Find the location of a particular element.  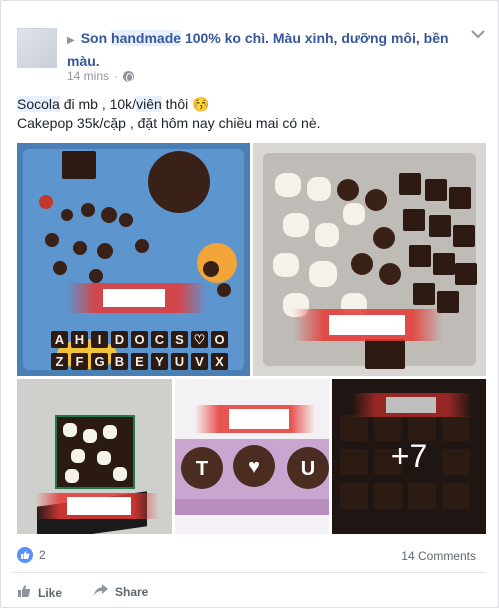

chevron-down-icon is located at coordinates (478, 34).